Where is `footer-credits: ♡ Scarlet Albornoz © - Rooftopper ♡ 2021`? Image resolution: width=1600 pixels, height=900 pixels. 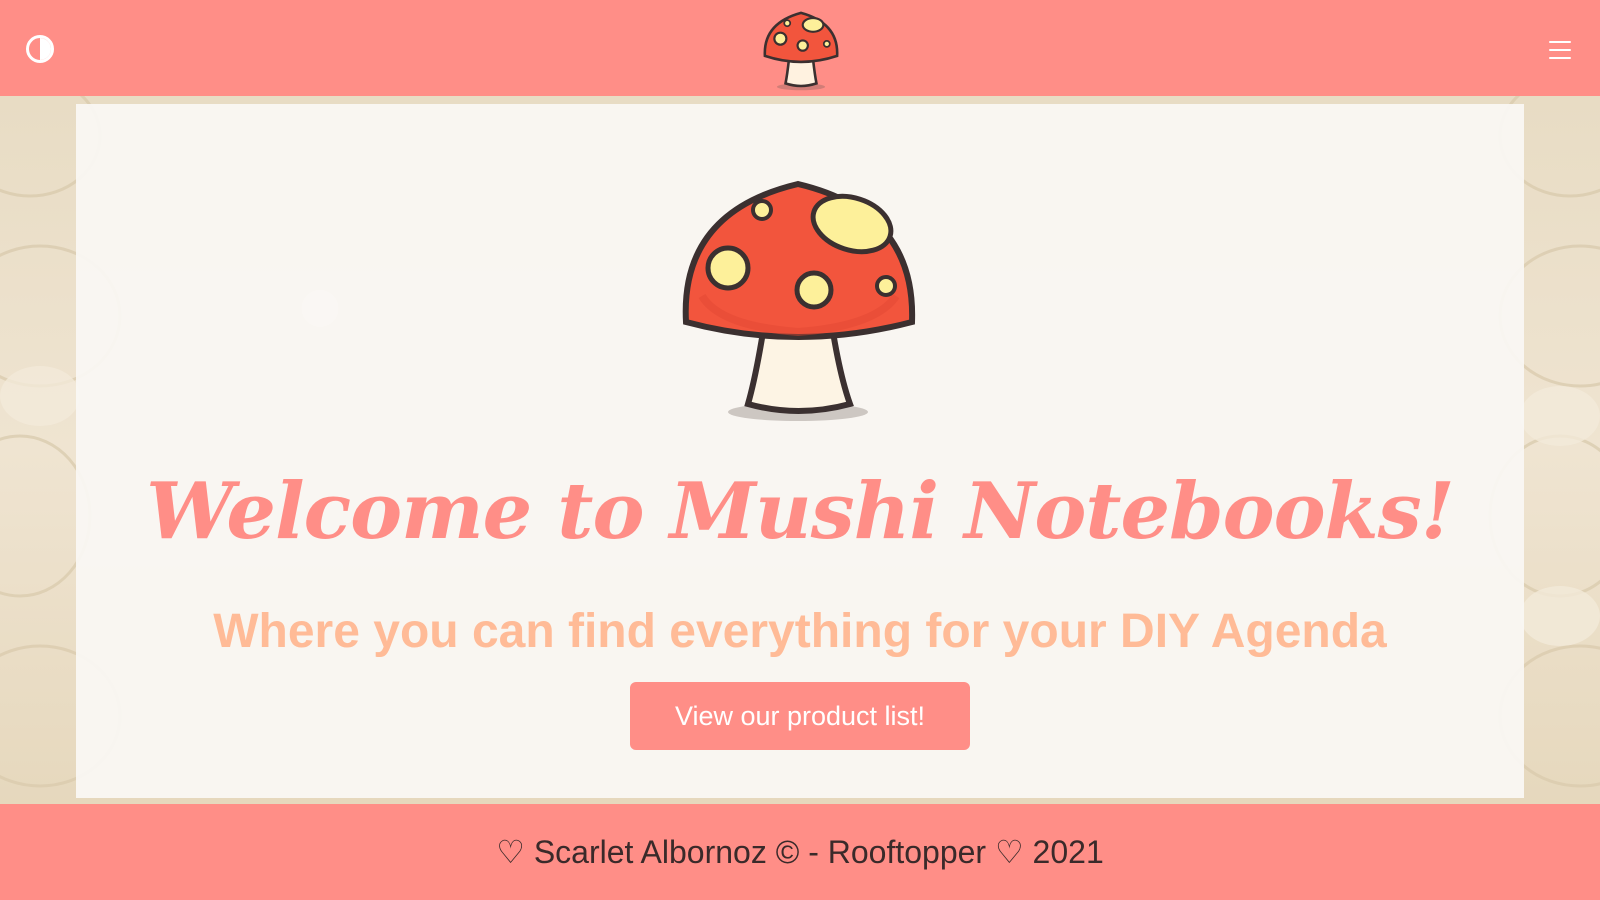
footer-credits: ♡ Scarlet Albornoz © - Rooftopper ♡ 2021 is located at coordinates (800, 852).